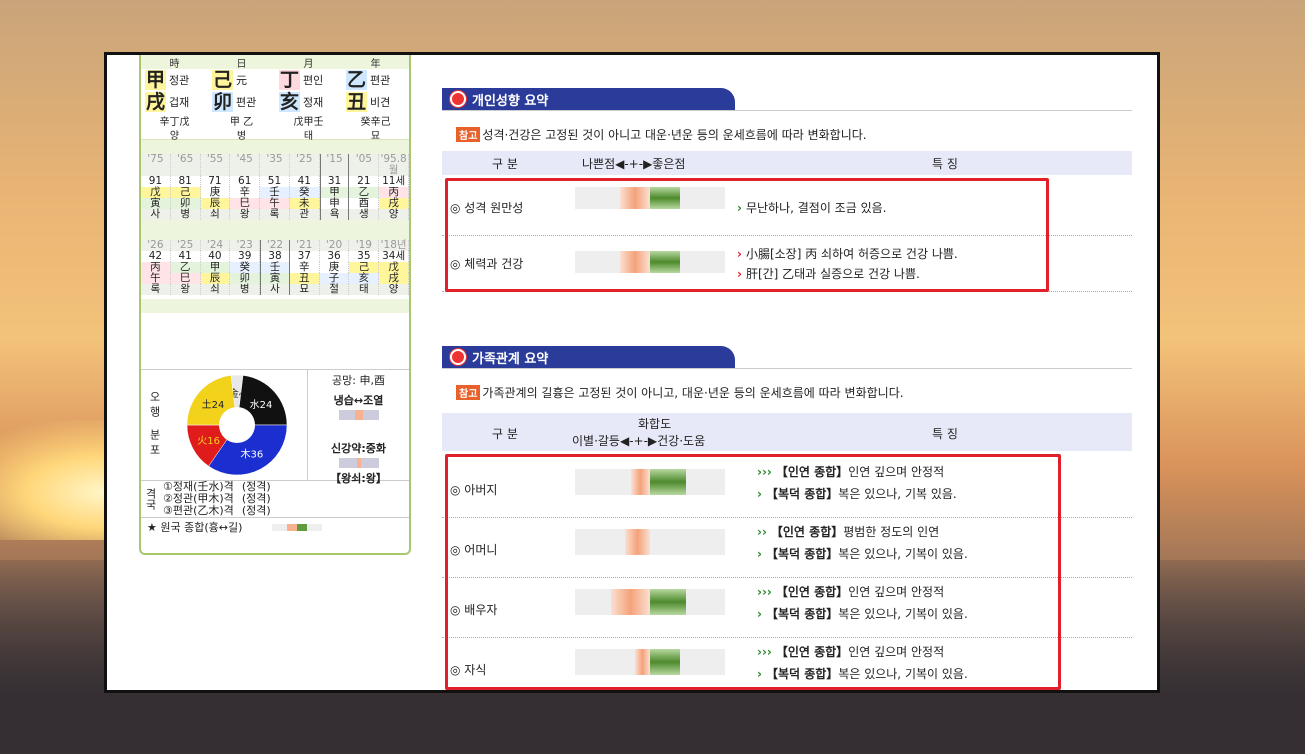  What do you see at coordinates (305, 289) in the screenshot?
I see `years-cell: 묘` at bounding box center [305, 289].